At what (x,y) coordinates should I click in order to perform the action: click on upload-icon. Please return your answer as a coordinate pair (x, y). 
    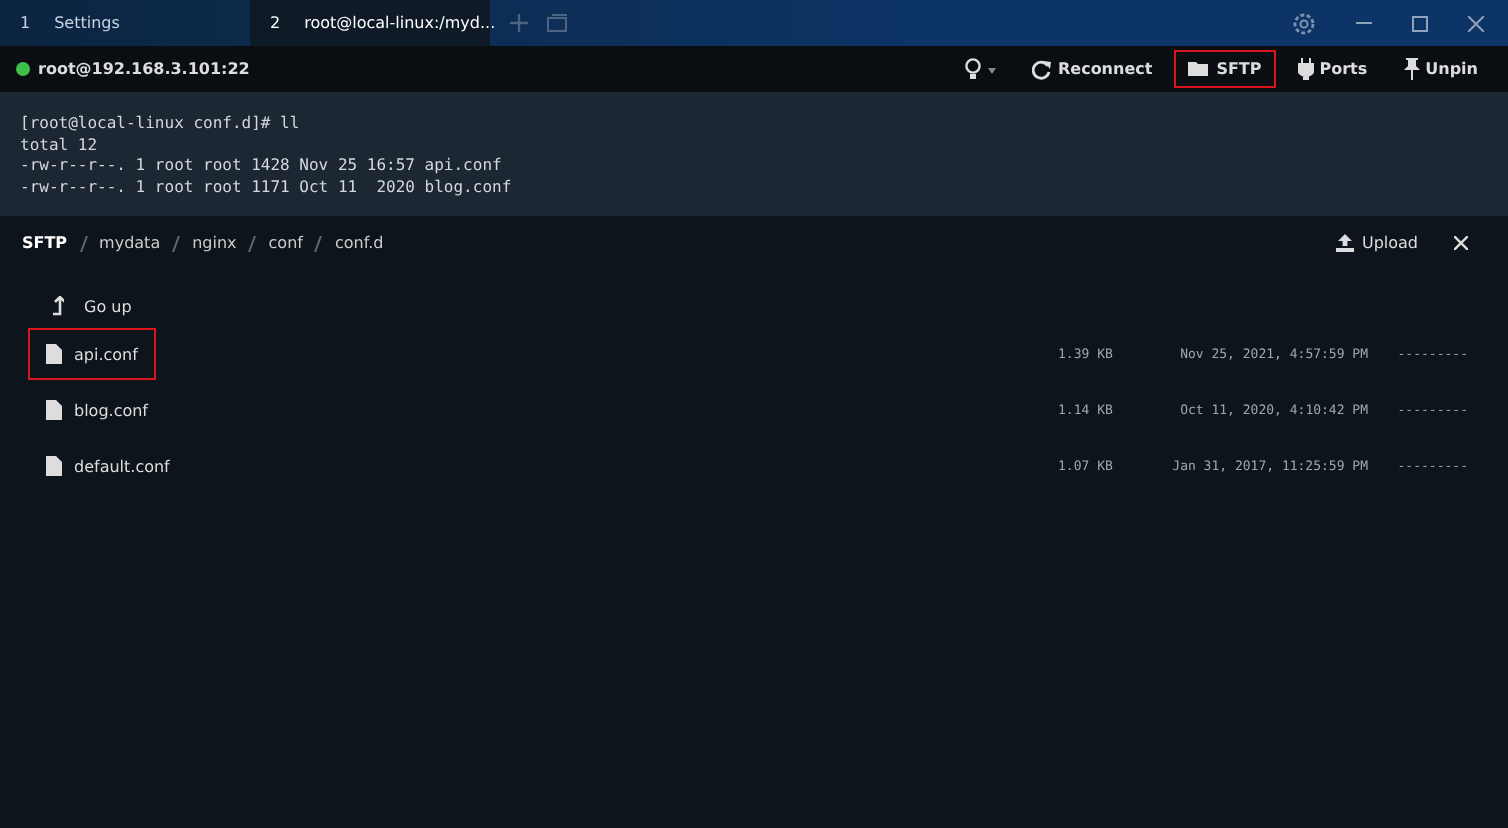
    Looking at the image, I should click on (1344, 243).